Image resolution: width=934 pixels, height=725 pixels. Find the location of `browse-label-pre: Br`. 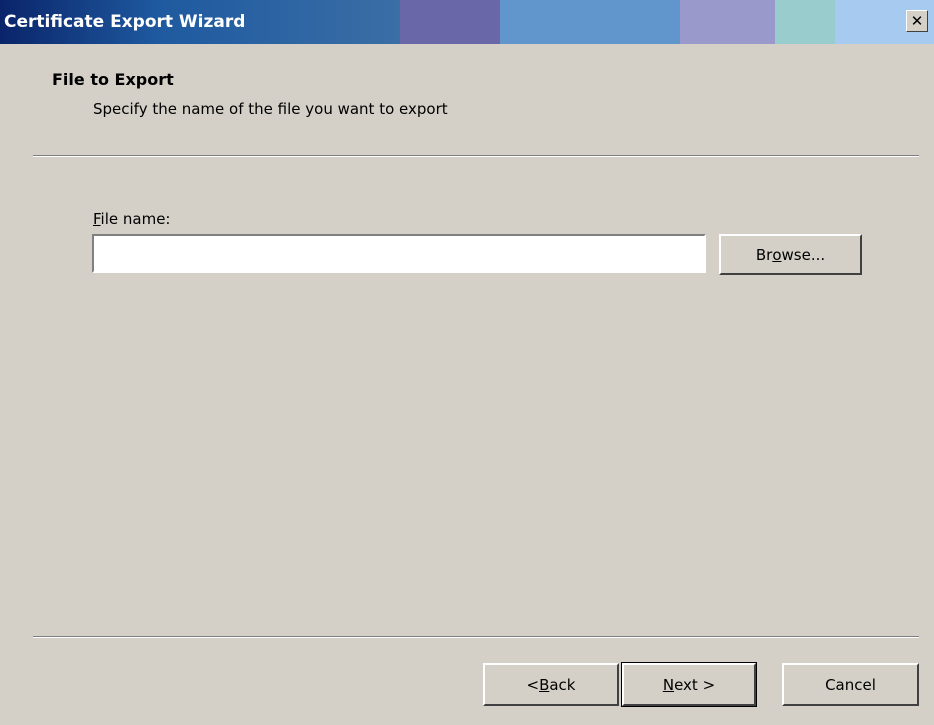

browse-label-pre: Br is located at coordinates (764, 254).